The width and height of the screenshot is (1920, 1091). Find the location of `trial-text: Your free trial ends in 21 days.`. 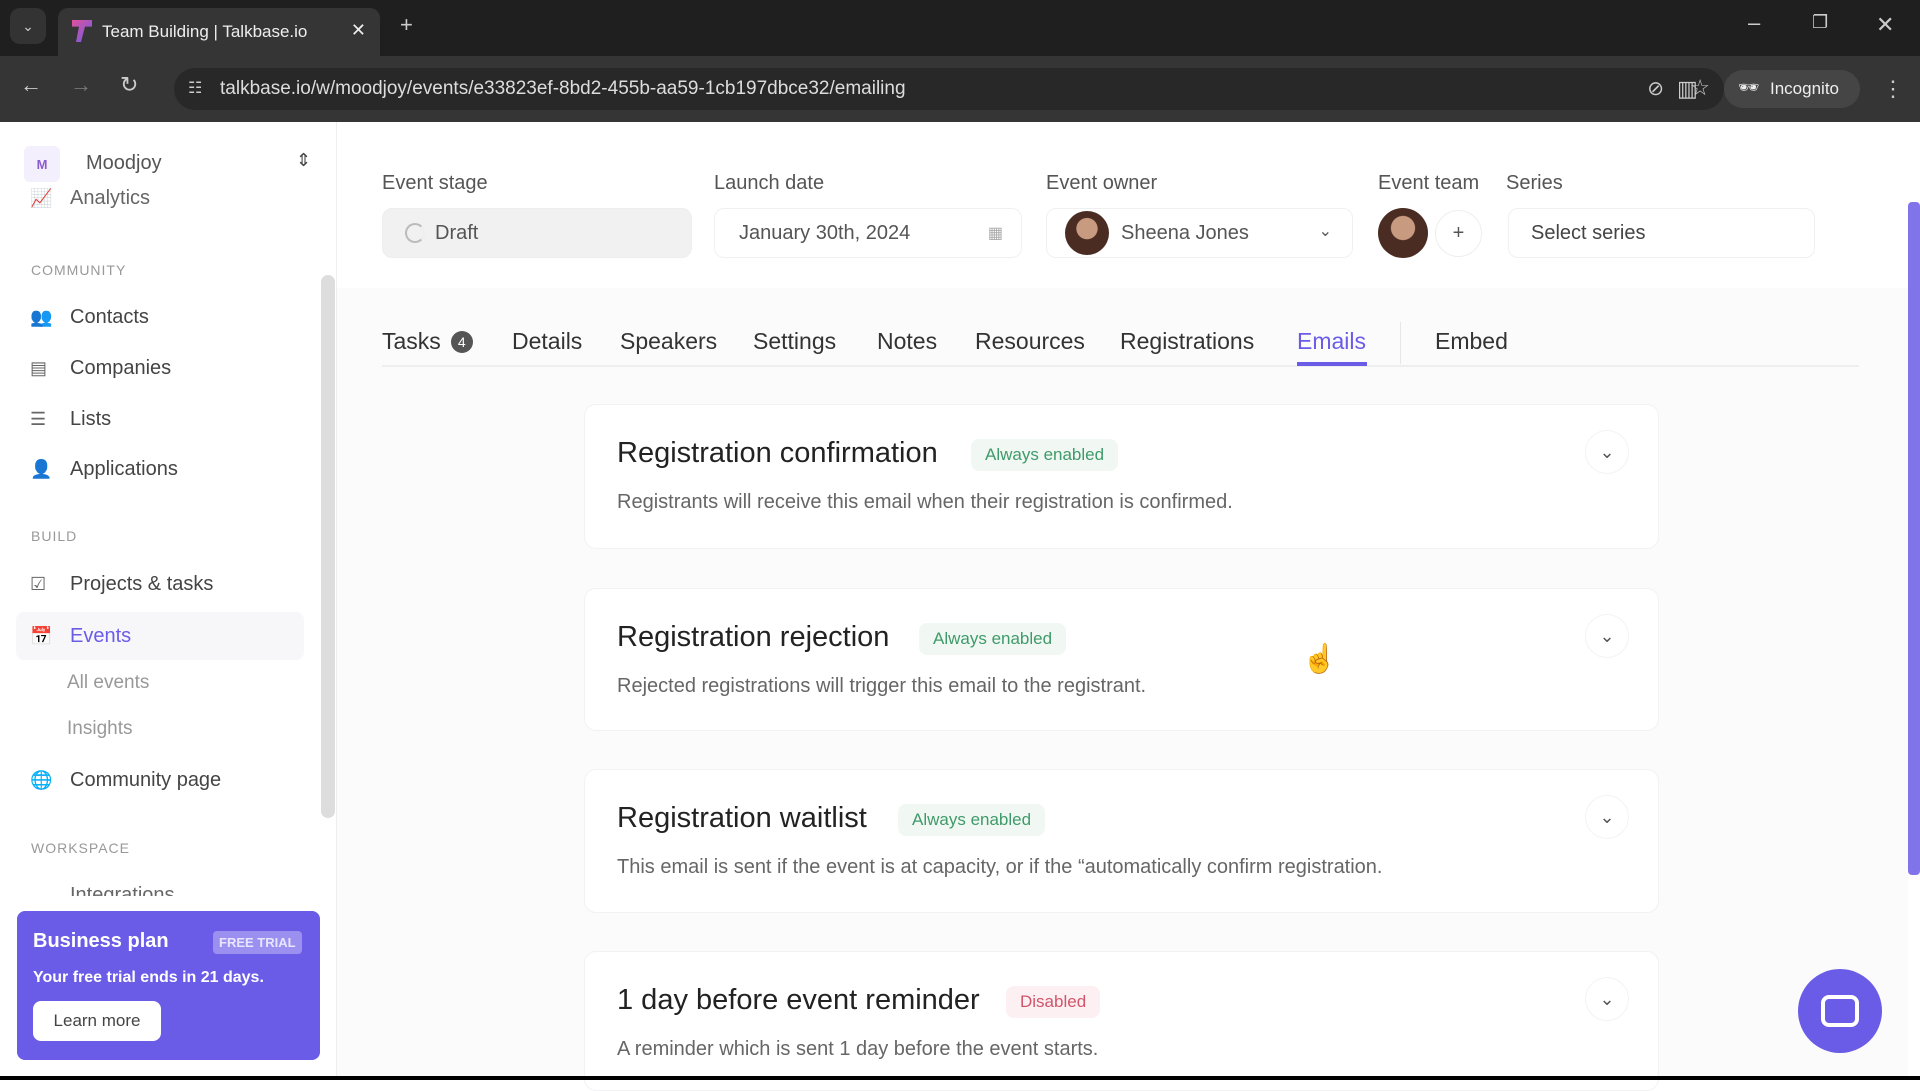

trial-text: Your free trial ends in 21 days. is located at coordinates (148, 977).